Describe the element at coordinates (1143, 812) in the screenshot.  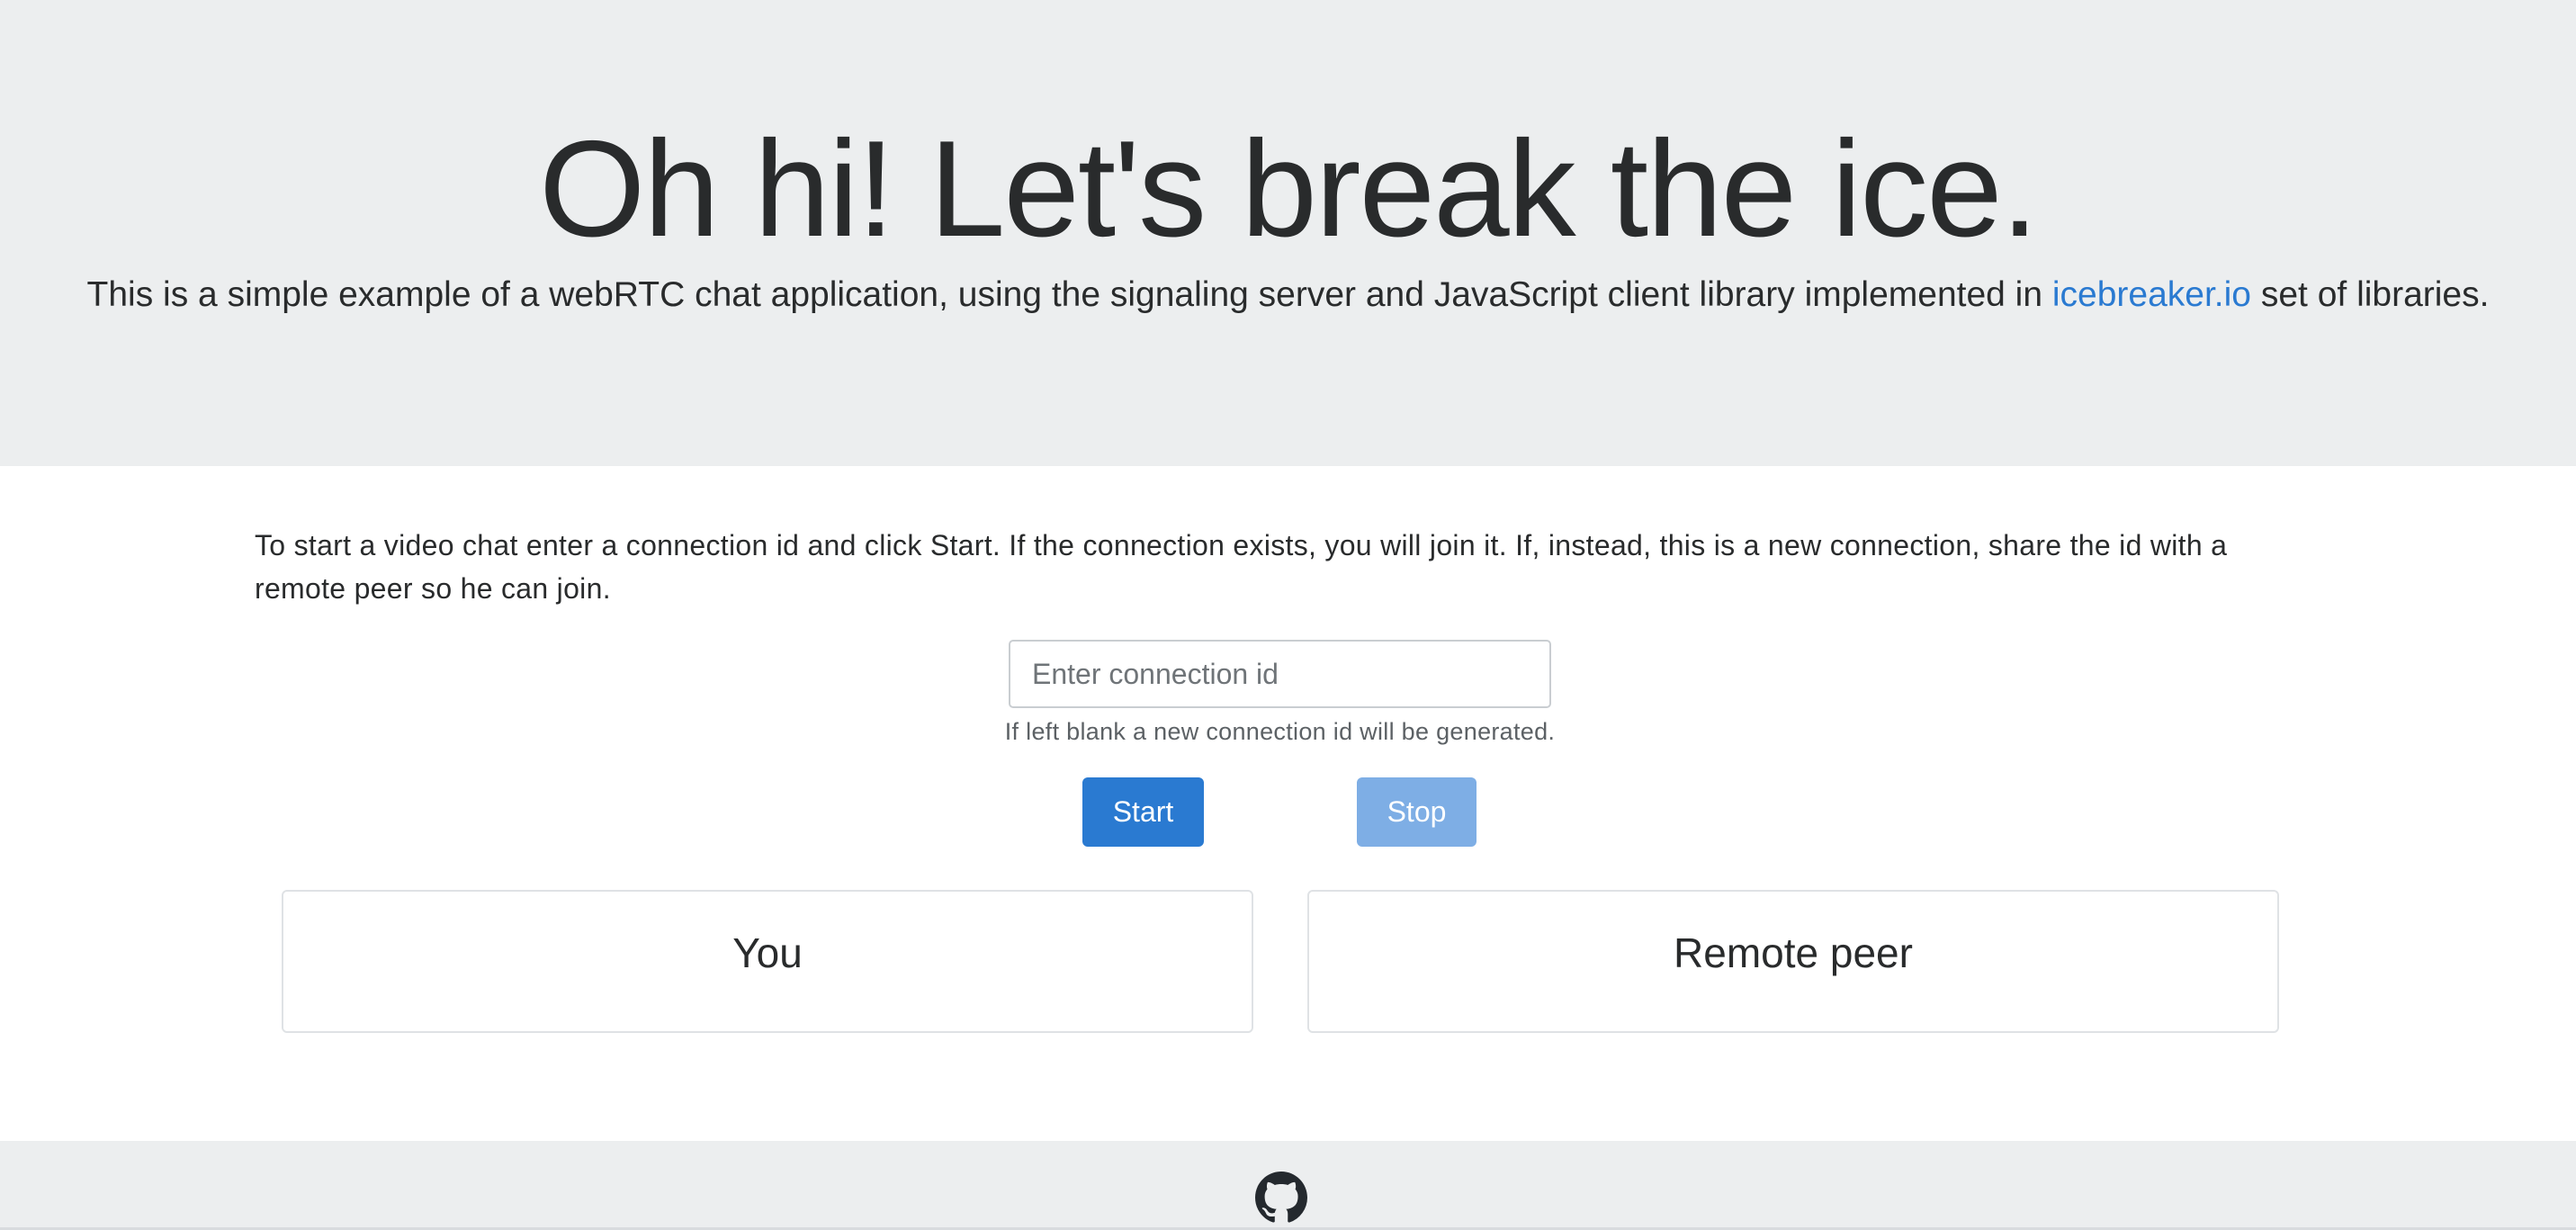
I see `start-button: Start` at that location.